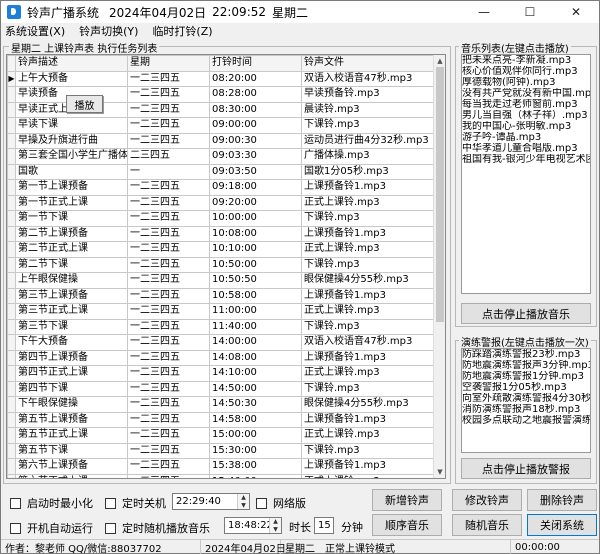 The height and width of the screenshot is (554, 600). I want to click on table-row: 第四节下课 一二三四五 14:50:00 下课铃.mp3, so click(221, 388).